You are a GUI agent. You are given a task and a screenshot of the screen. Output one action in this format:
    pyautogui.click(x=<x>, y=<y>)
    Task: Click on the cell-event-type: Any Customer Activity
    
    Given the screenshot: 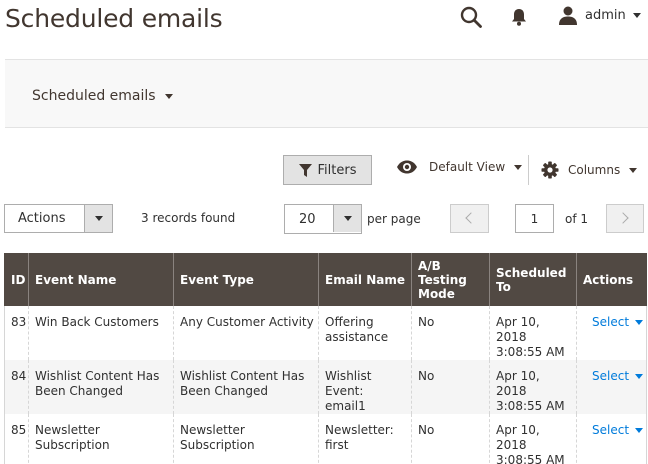 What is the action you would take?
    pyautogui.click(x=246, y=333)
    